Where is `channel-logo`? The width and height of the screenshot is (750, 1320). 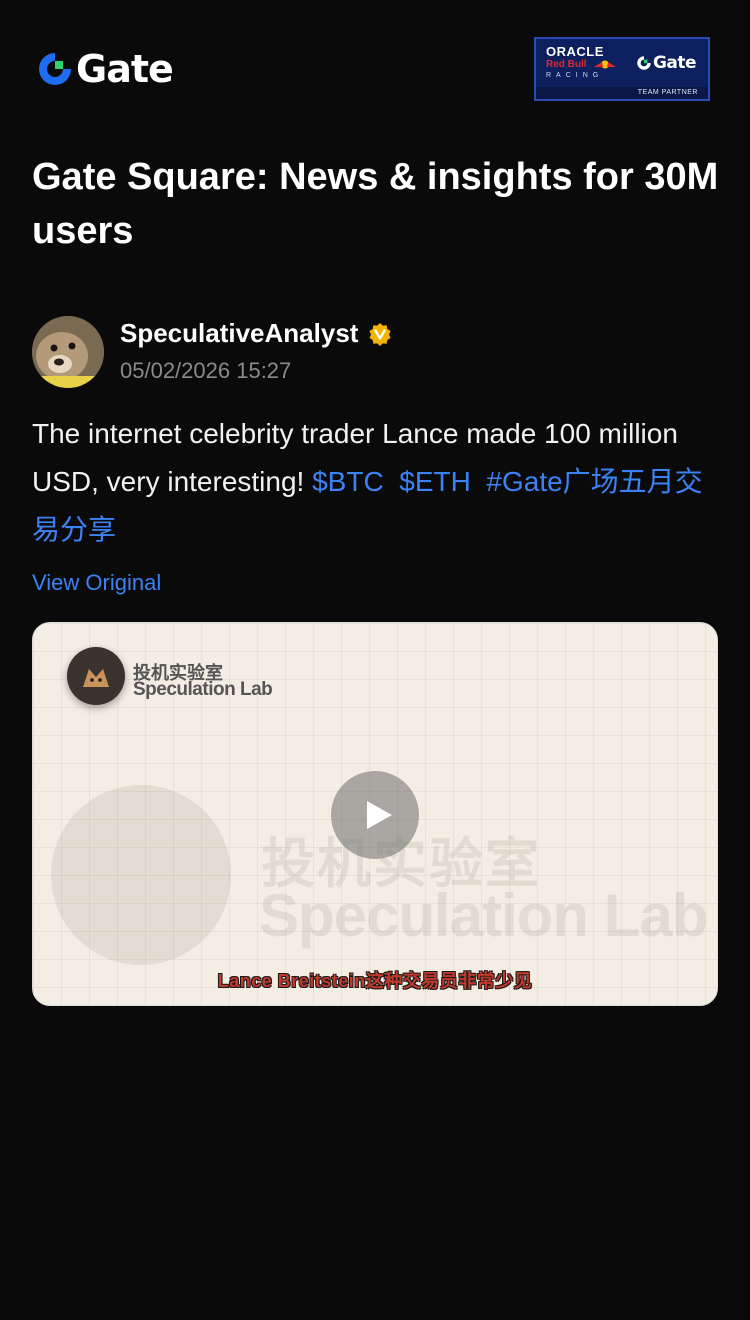
channel-logo is located at coordinates (96, 676).